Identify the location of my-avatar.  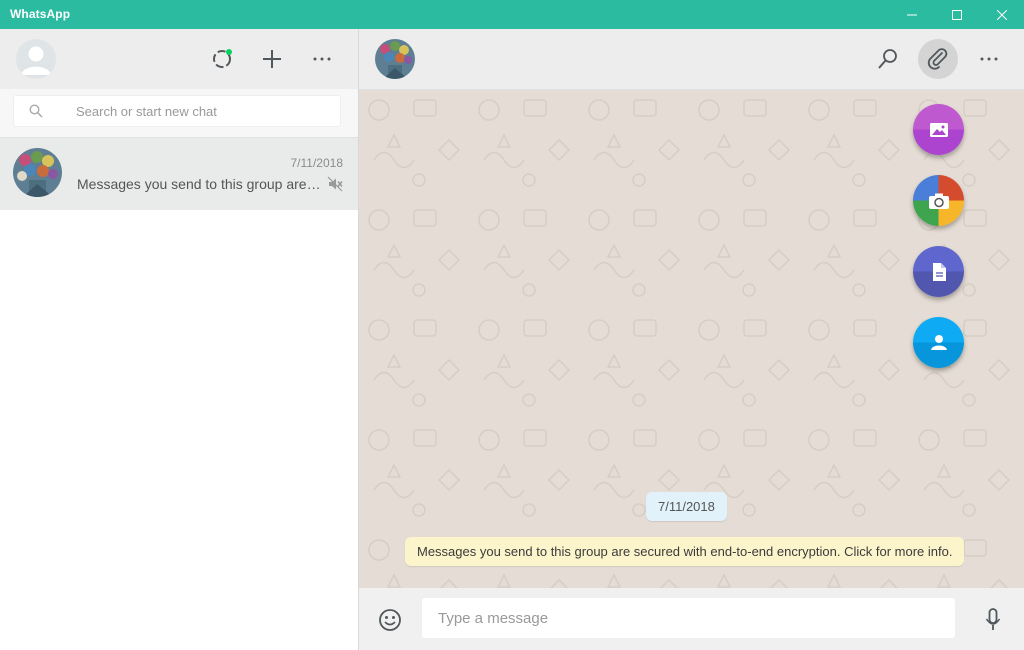
(36, 59).